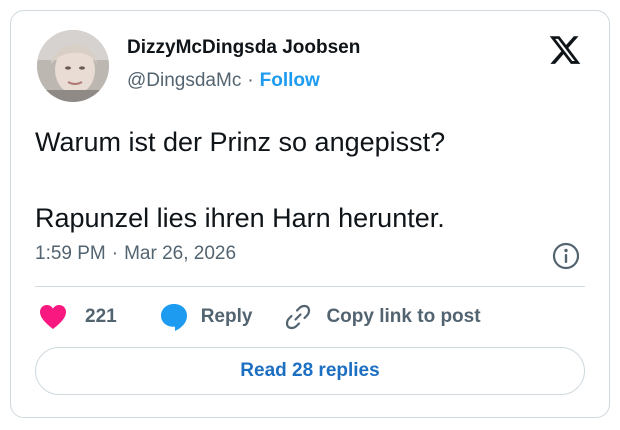  Describe the element at coordinates (240, 218) in the screenshot. I see `tweet-line-2: Rapunzel lies ihren Harn herunter.` at that location.